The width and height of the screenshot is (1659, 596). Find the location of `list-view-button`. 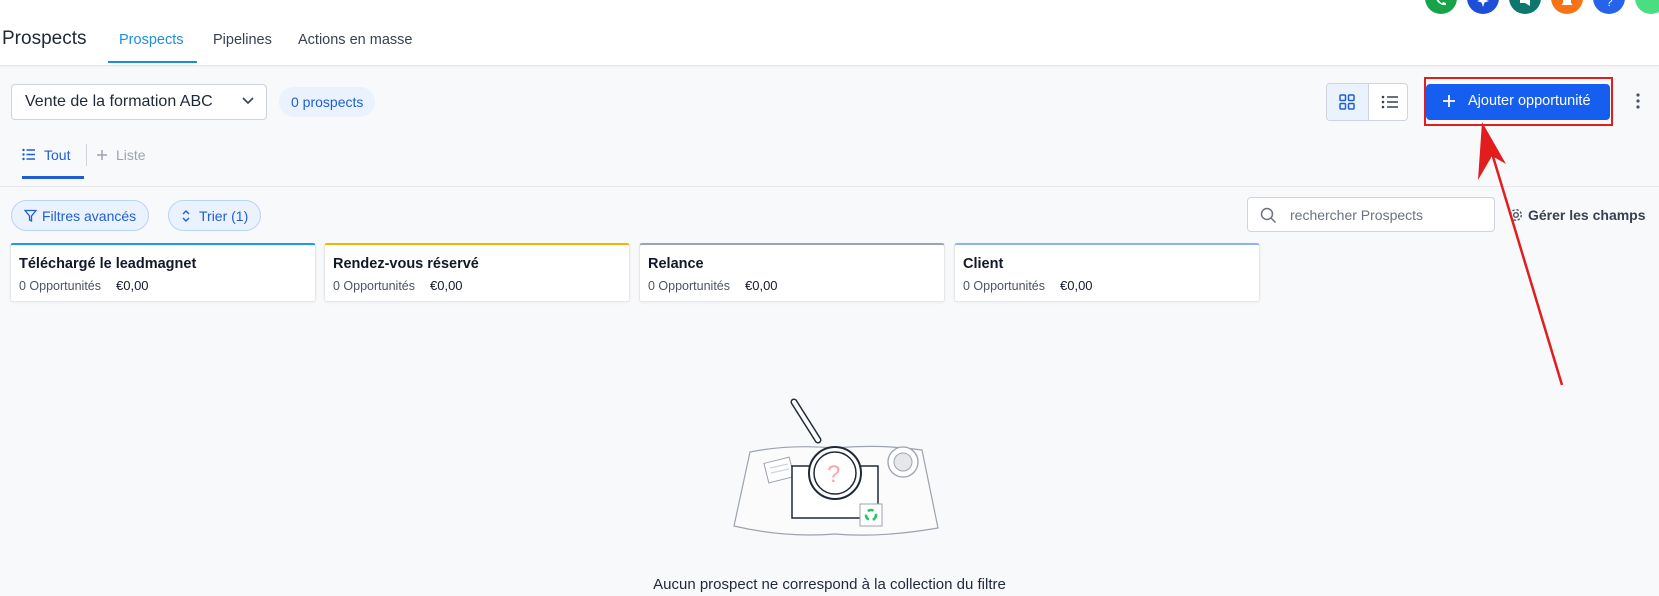

list-view-button is located at coordinates (1387, 102).